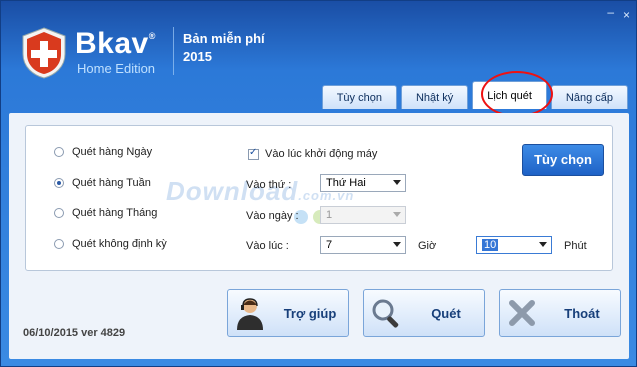 The width and height of the screenshot is (637, 367). What do you see at coordinates (272, 216) in the screenshot?
I see `day-label: Vào ngày :` at bounding box center [272, 216].